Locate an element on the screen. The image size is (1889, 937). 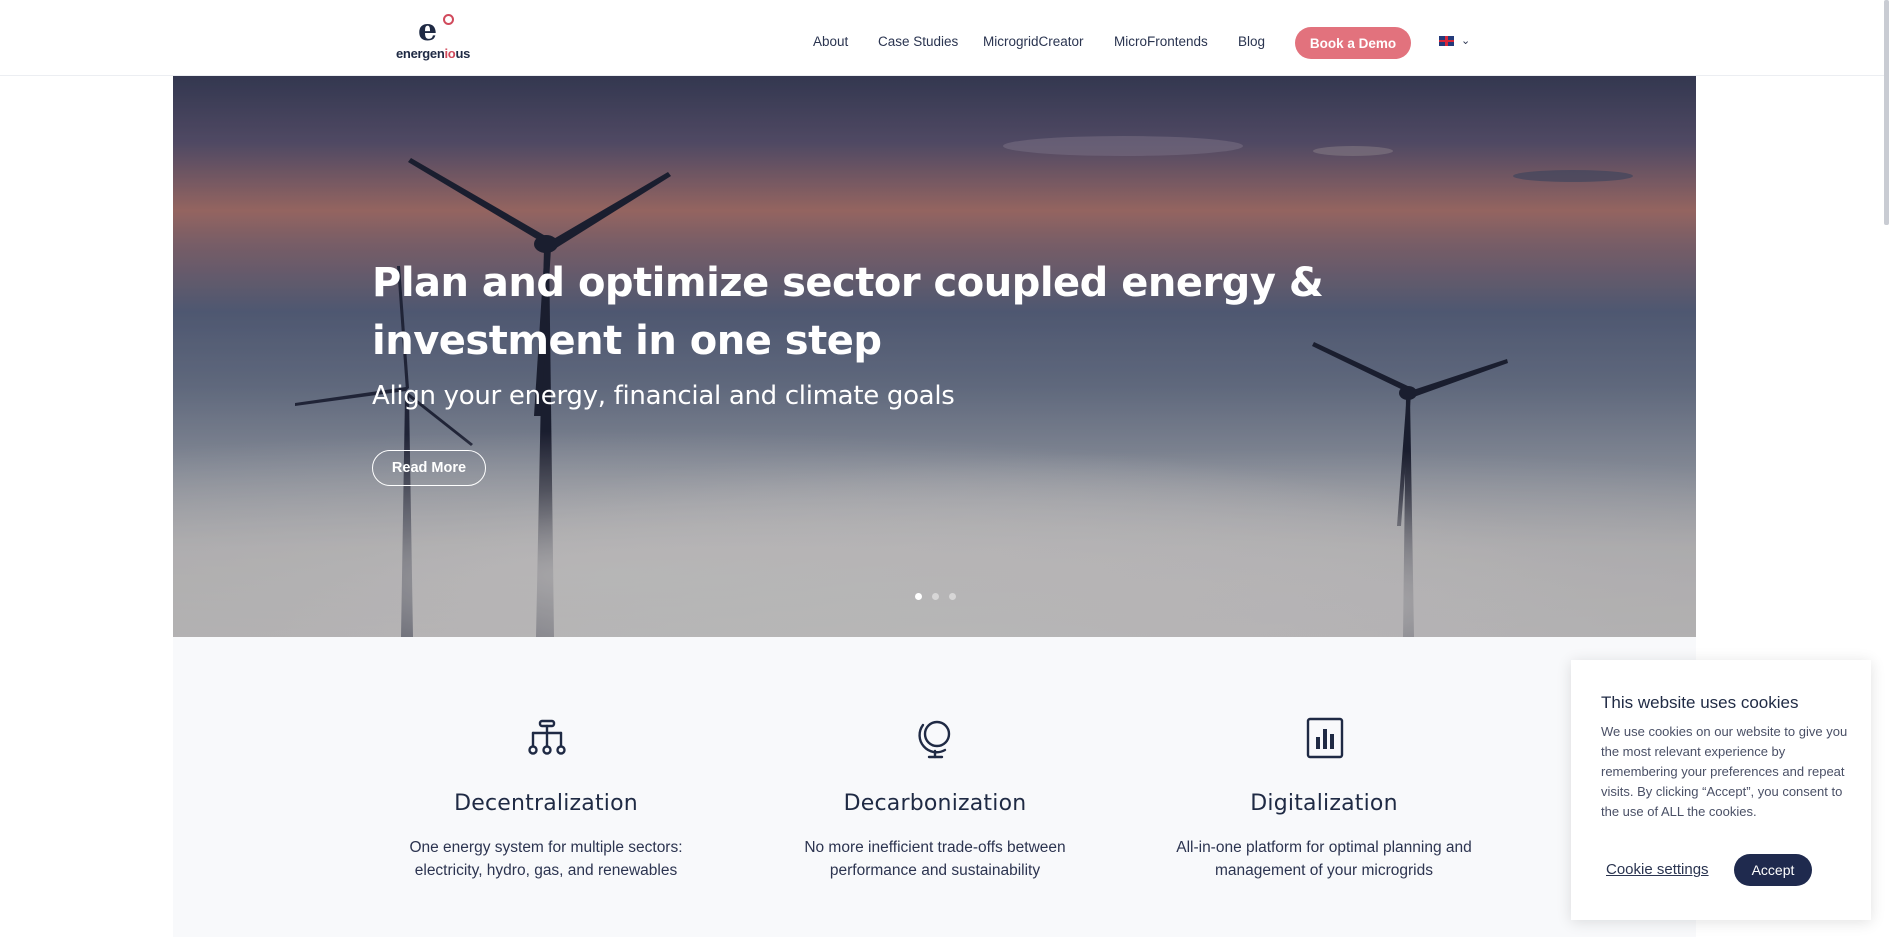
cookie-title: This website uses cookies is located at coordinates (1700, 702).